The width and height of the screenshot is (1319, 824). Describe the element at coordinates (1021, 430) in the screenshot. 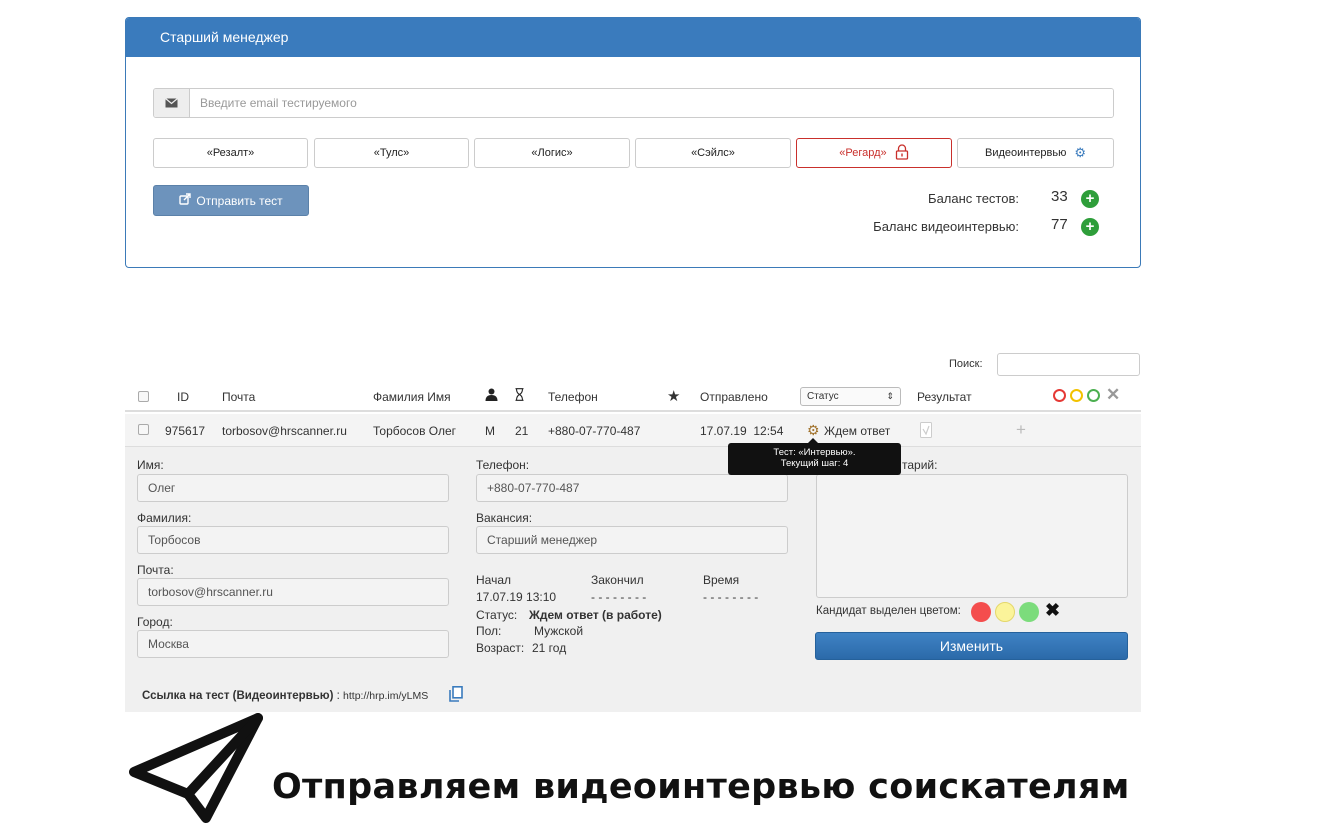

I see `add-icon: +` at that location.